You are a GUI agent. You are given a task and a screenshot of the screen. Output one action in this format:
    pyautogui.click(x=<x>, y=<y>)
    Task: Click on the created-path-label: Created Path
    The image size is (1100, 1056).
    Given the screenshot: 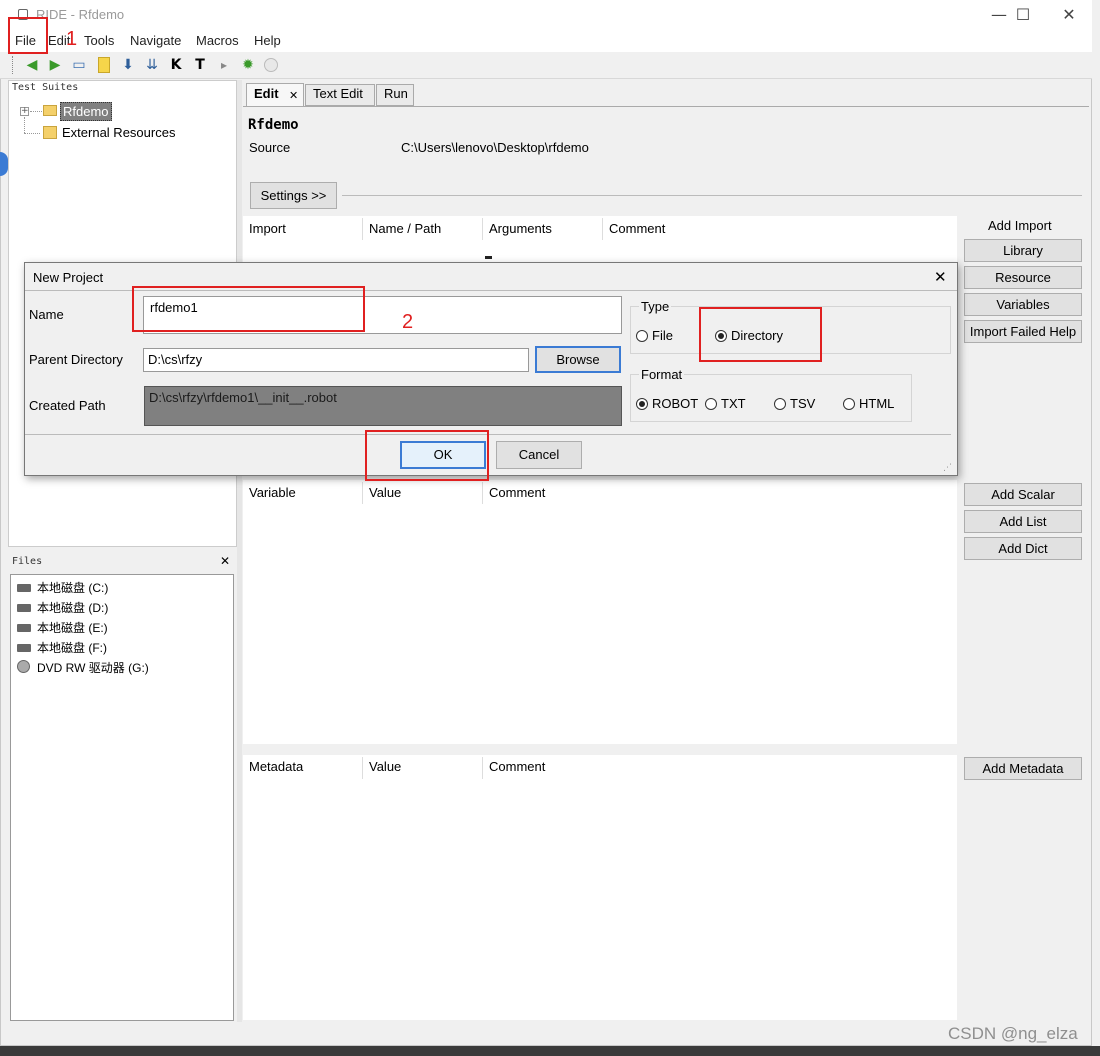 What is the action you would take?
    pyautogui.click(x=67, y=405)
    